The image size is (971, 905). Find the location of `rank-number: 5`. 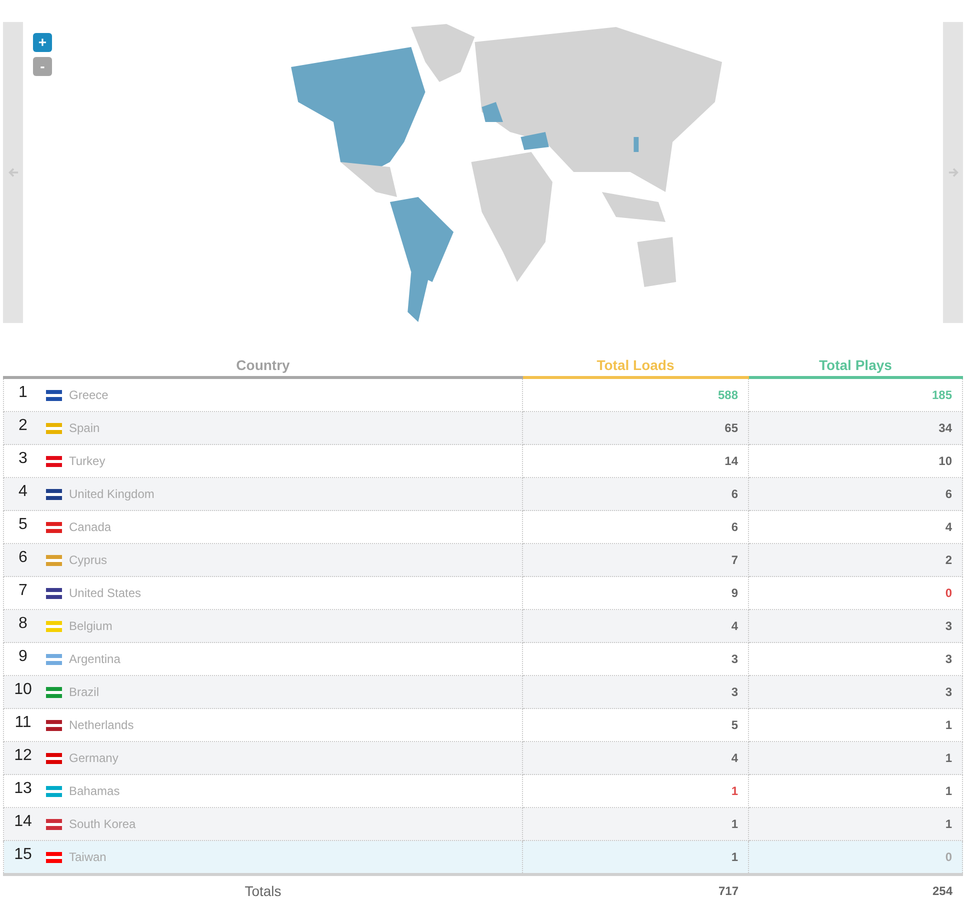

rank-number: 5 is located at coordinates (23, 525).